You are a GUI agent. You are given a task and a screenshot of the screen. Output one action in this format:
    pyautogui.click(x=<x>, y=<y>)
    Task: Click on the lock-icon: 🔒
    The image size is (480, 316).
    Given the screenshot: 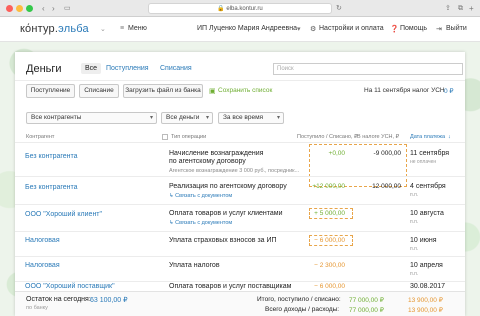 What is the action you would take?
    pyautogui.click(x=221, y=9)
    